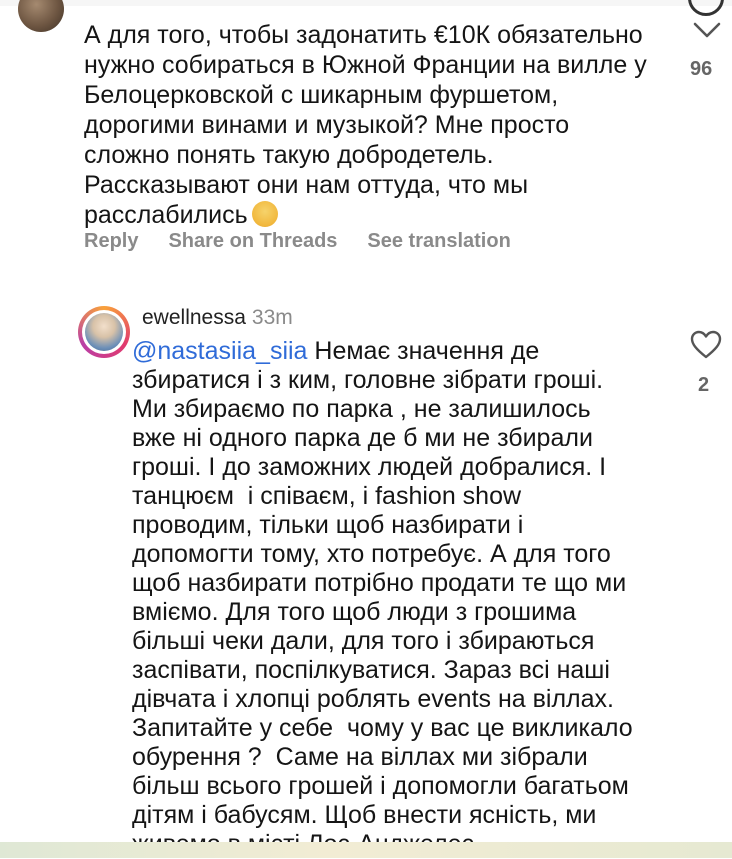 The image size is (732, 859). I want to click on top-strip, so click(366, 3).